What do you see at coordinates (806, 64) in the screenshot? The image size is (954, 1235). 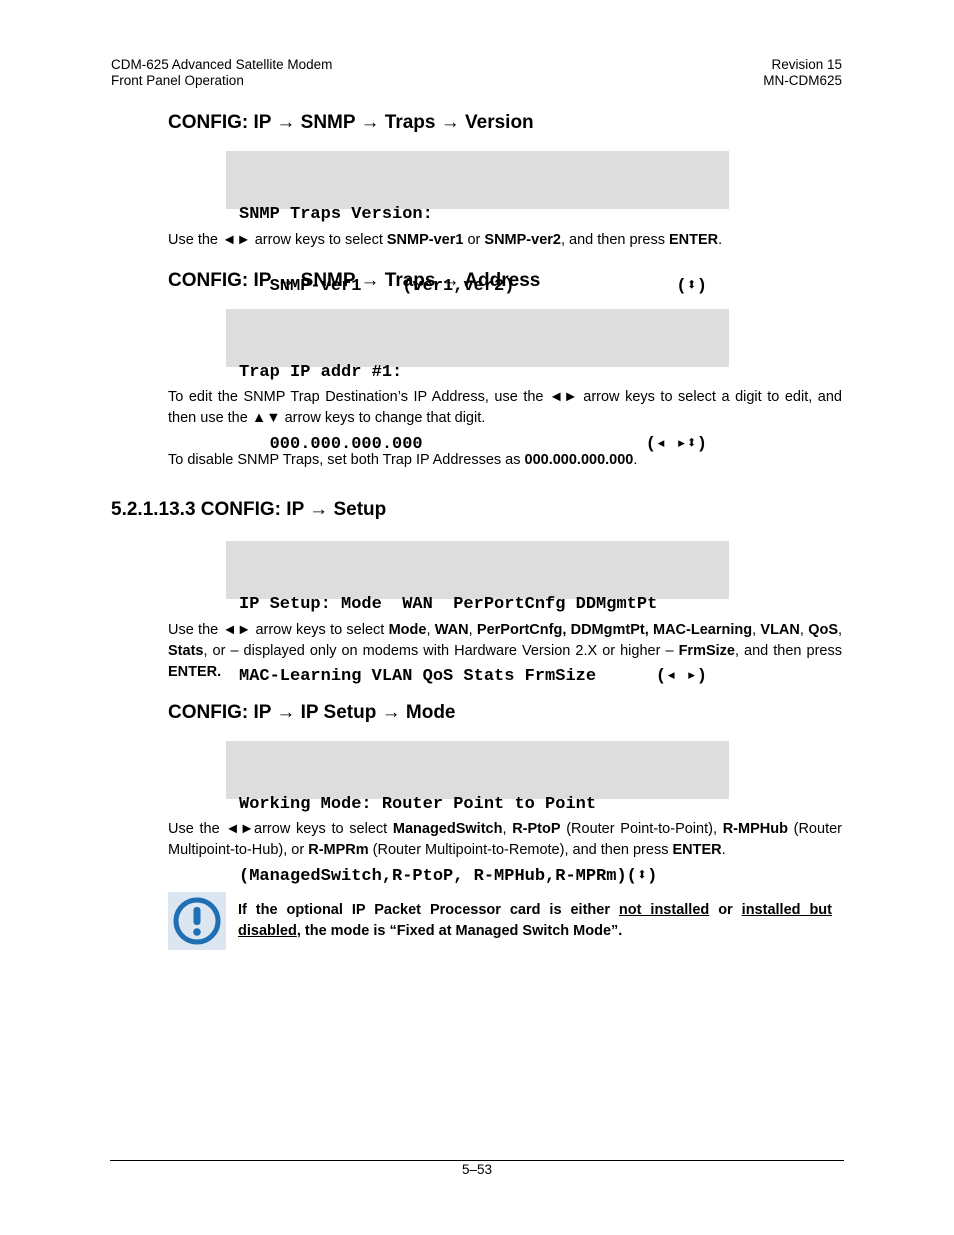 I see `revision: Revision 15` at bounding box center [806, 64].